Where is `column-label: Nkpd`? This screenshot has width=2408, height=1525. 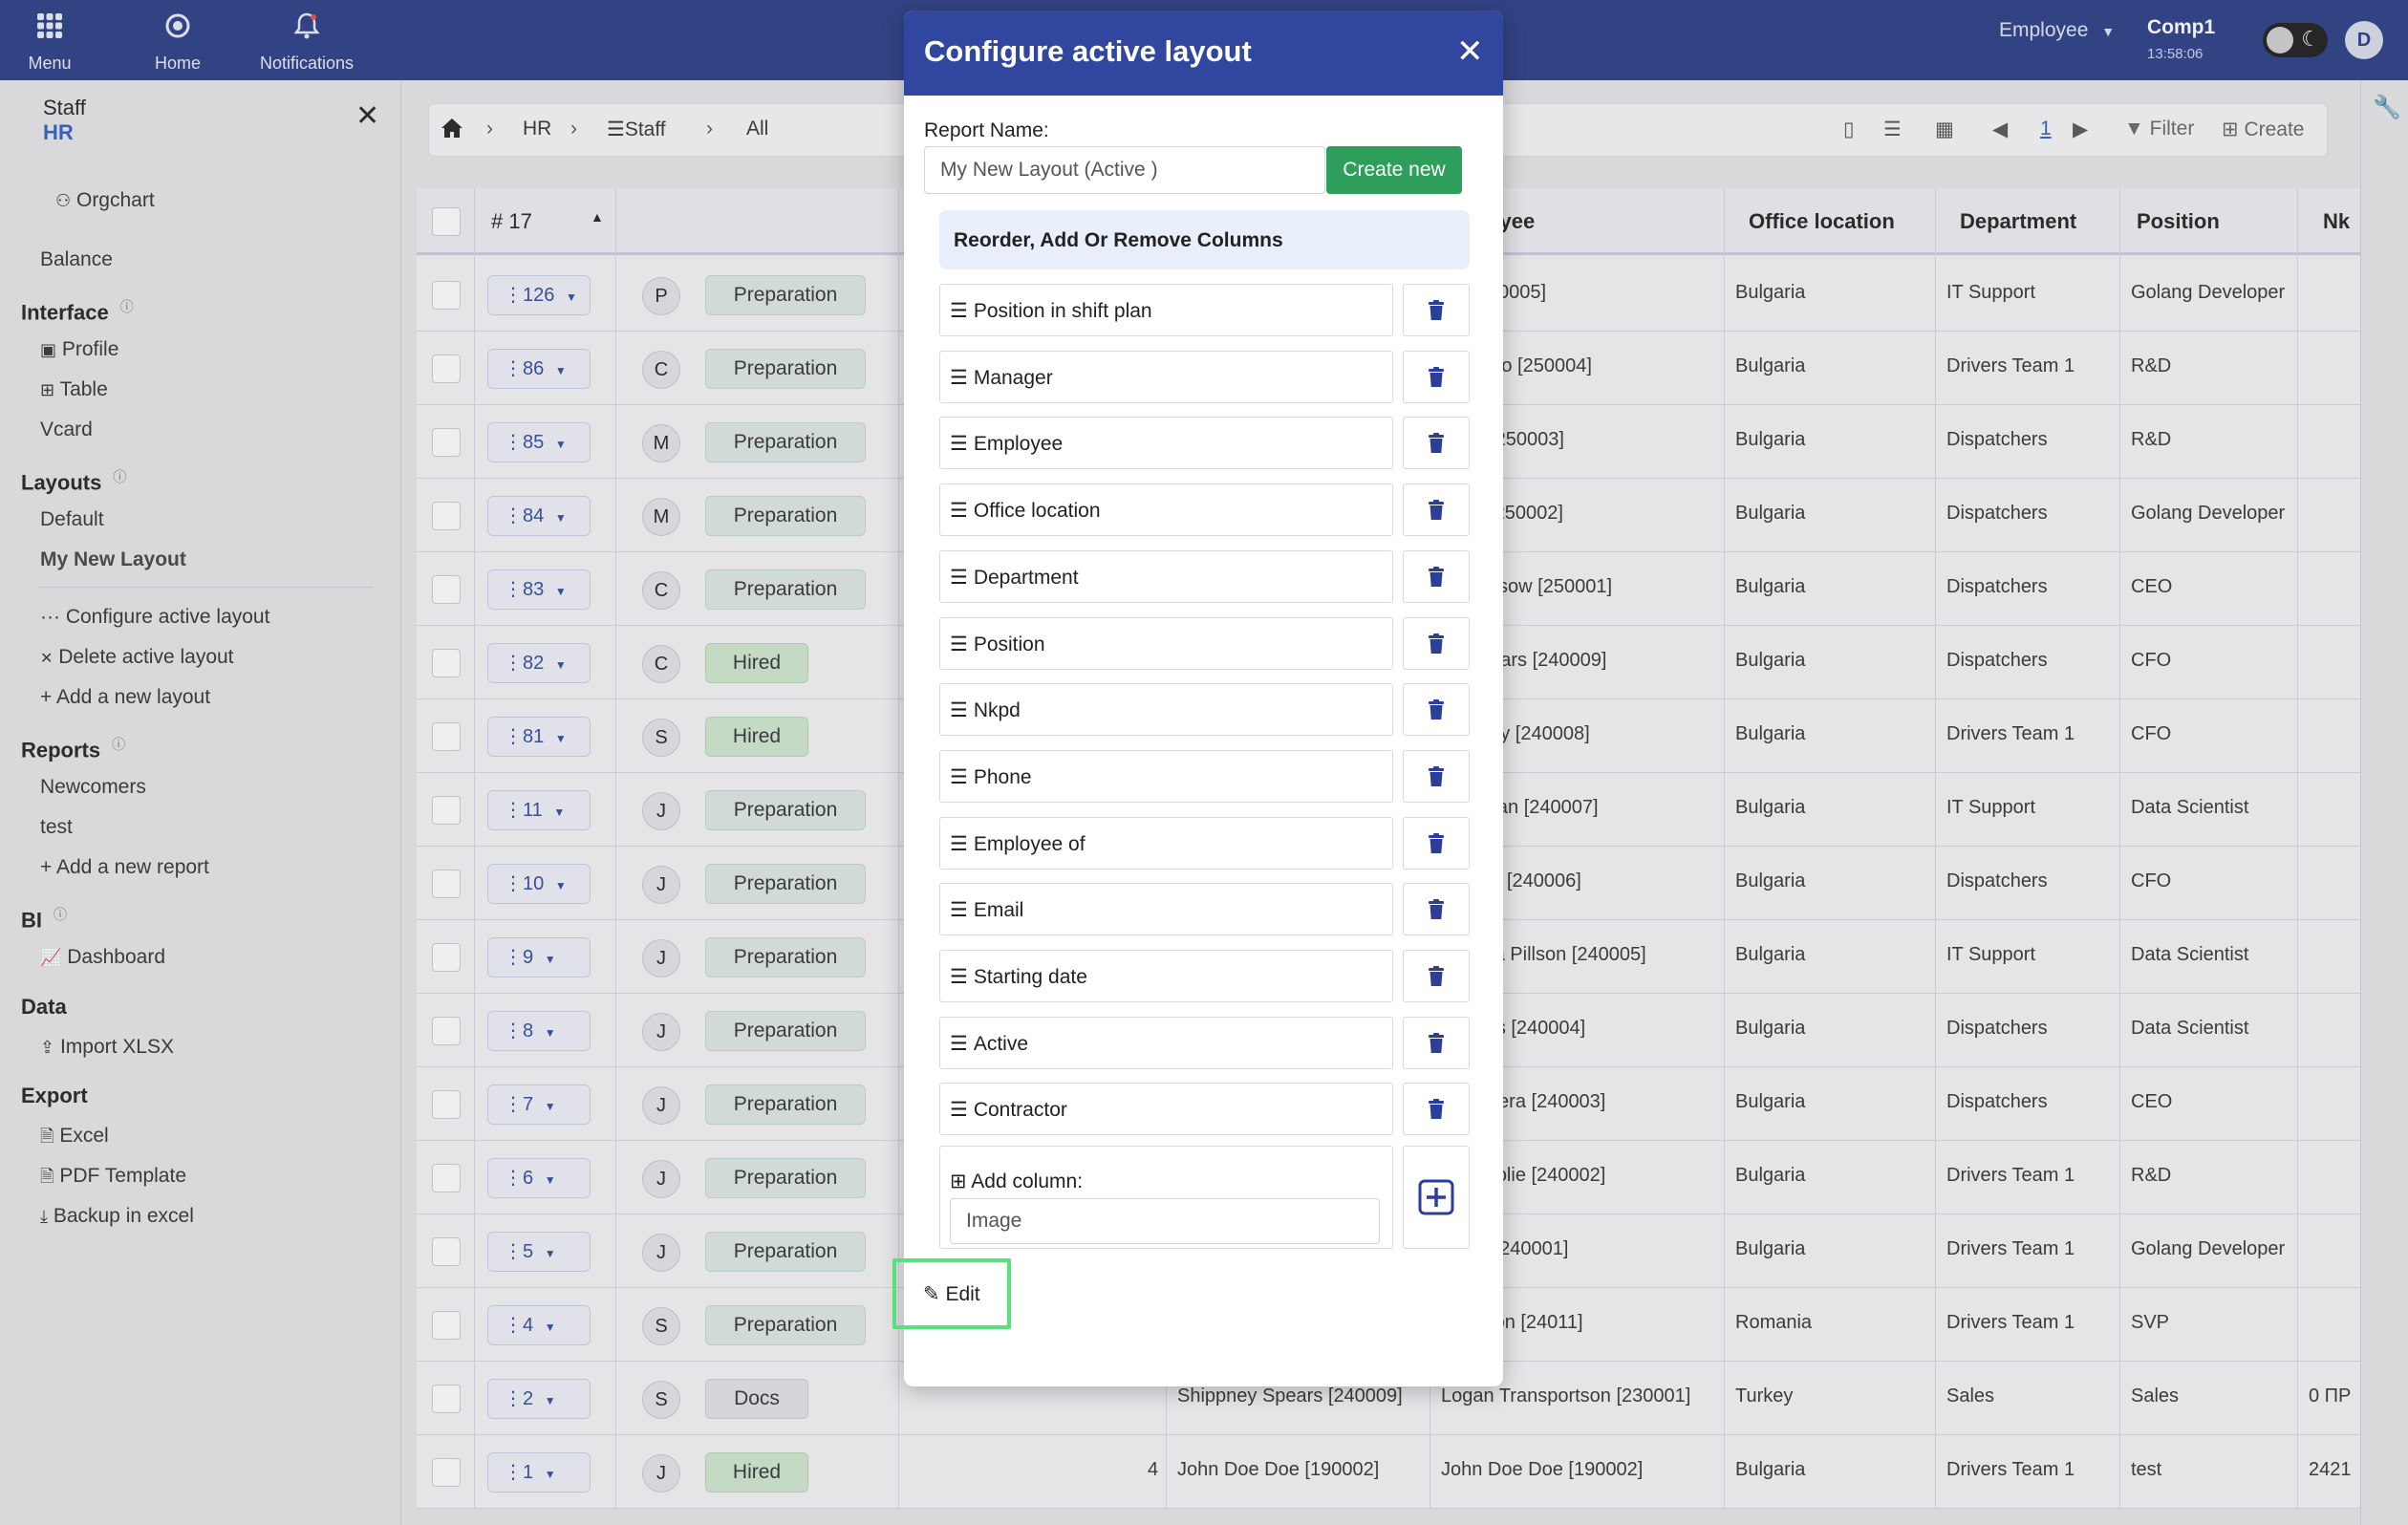
column-label: Nkpd is located at coordinates (997, 710).